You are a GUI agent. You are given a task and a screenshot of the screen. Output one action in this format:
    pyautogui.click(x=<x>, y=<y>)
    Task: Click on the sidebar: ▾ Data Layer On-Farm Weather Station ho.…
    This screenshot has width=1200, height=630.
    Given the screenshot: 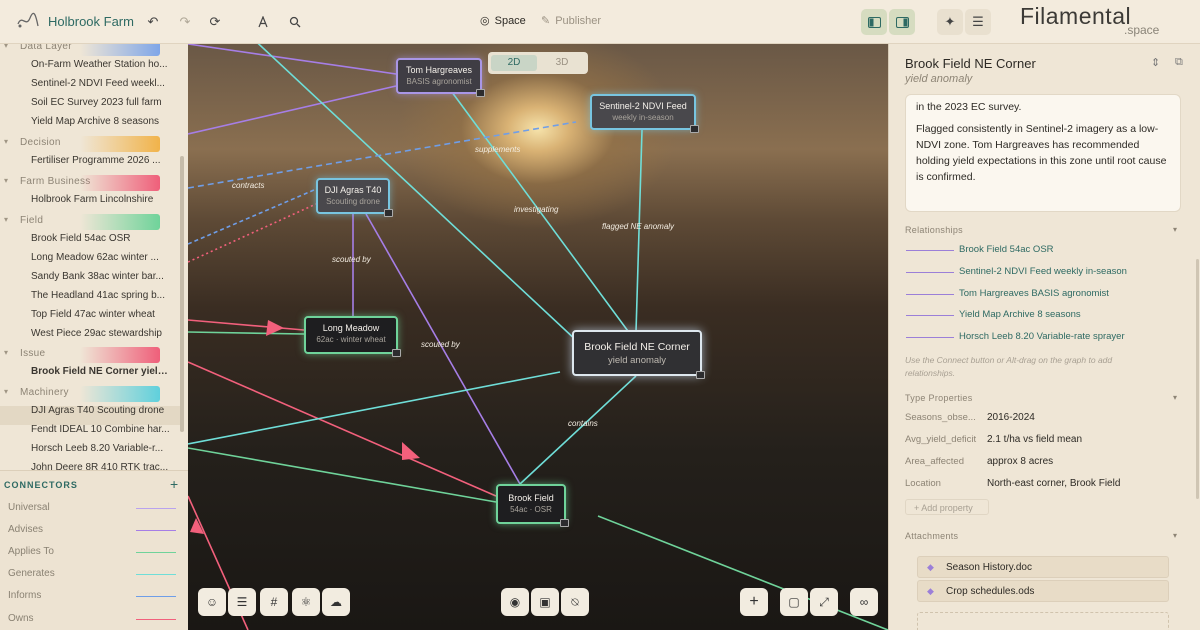 What is the action you would take?
    pyautogui.click(x=93, y=257)
    